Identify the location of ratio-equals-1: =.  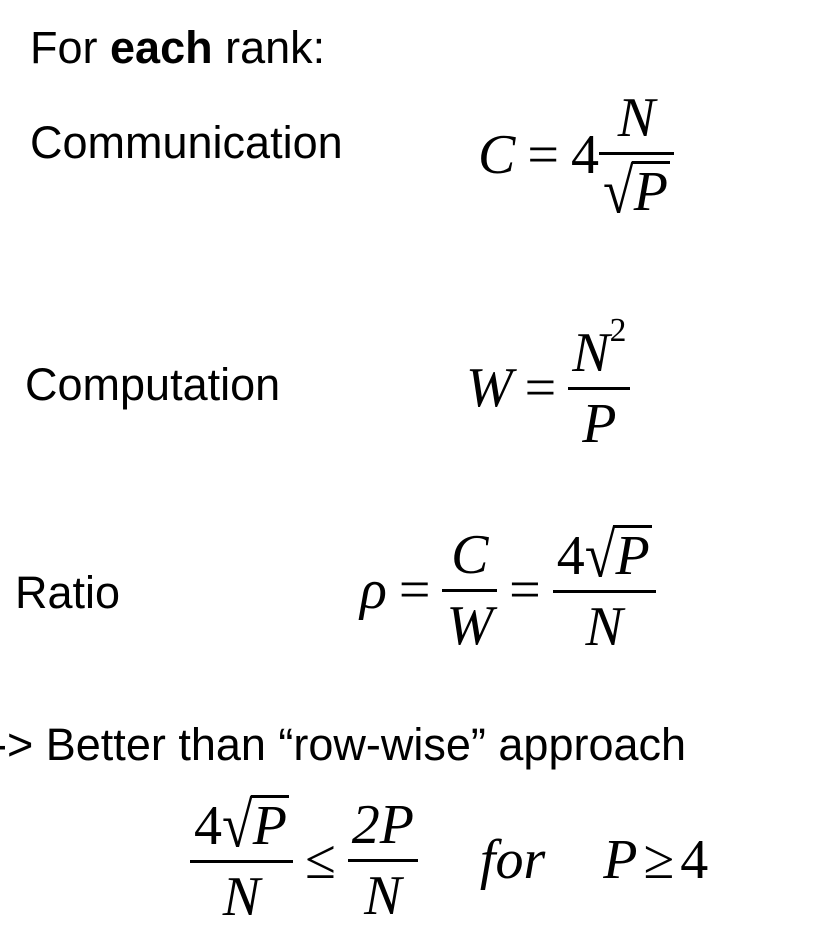
(414, 590).